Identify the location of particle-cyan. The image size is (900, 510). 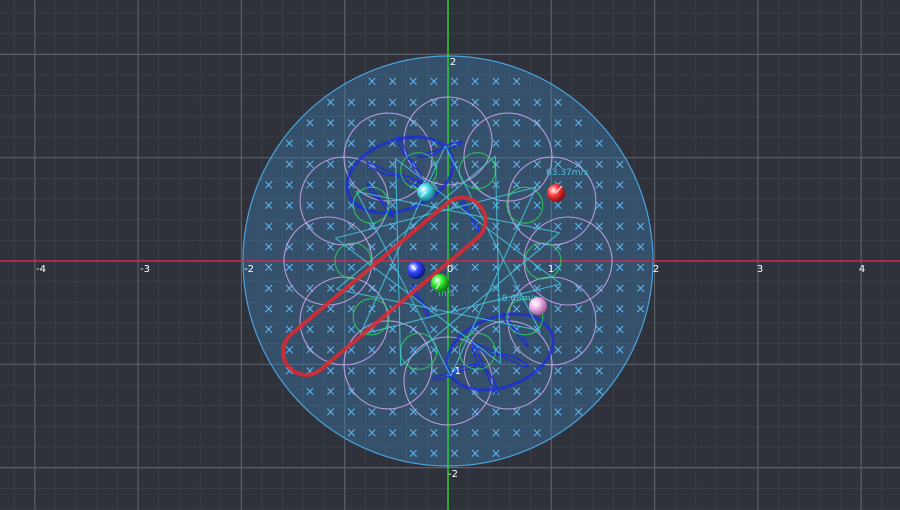
(426, 192).